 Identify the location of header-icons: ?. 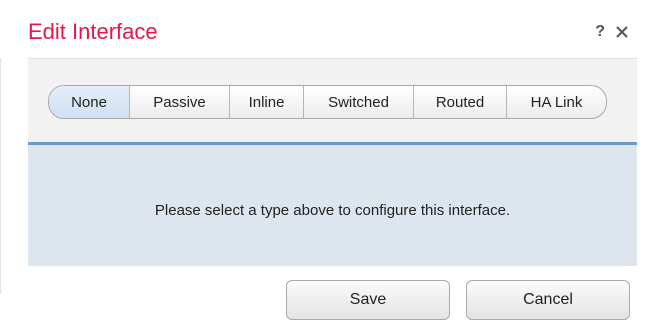
(613, 32).